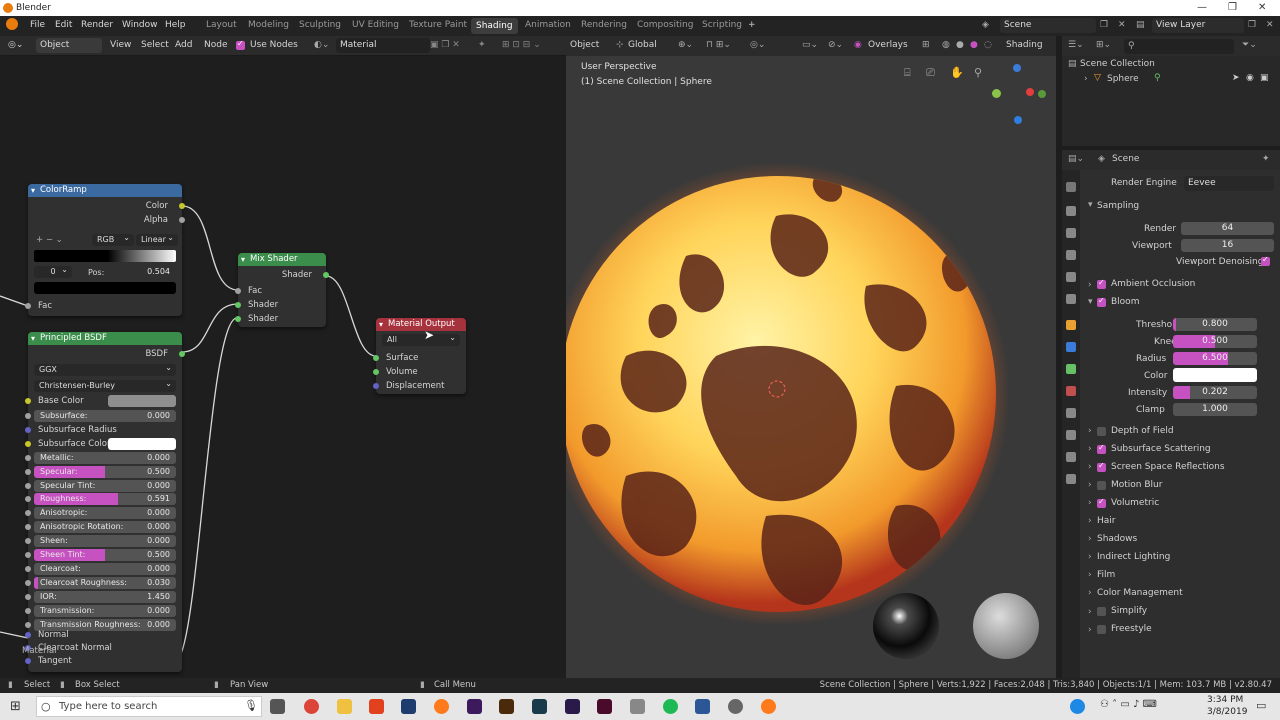  I want to click on overlays-dropdown: Overlays, so click(888, 45).